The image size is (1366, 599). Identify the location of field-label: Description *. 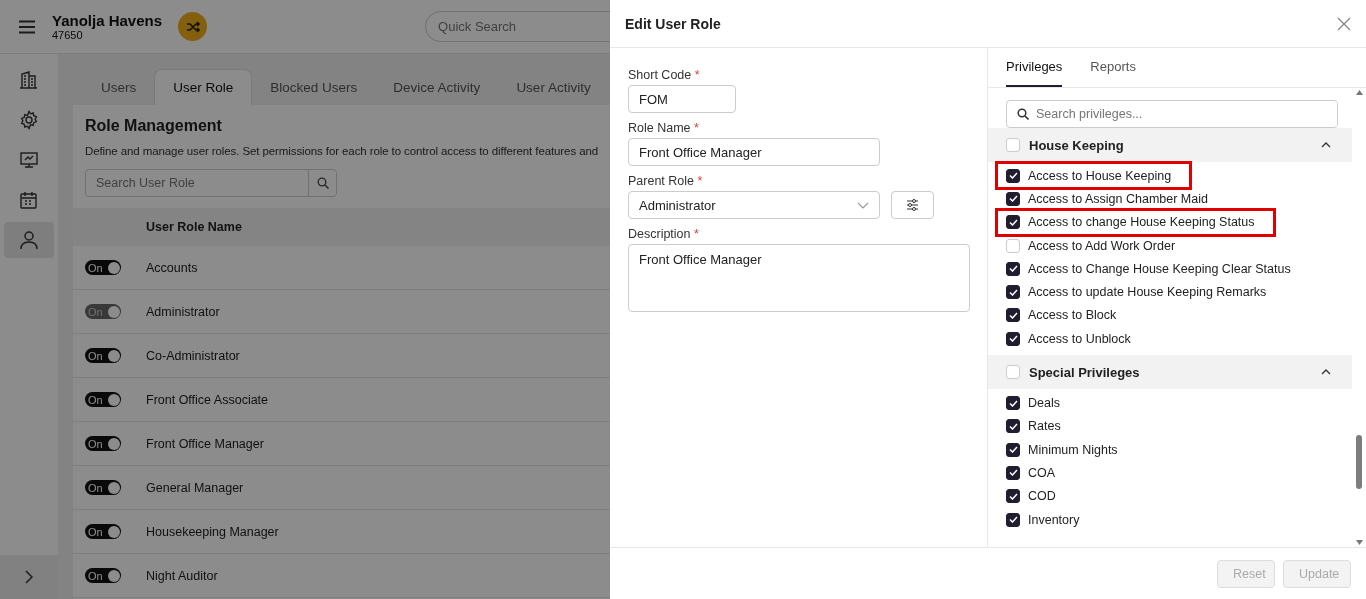
(664, 234).